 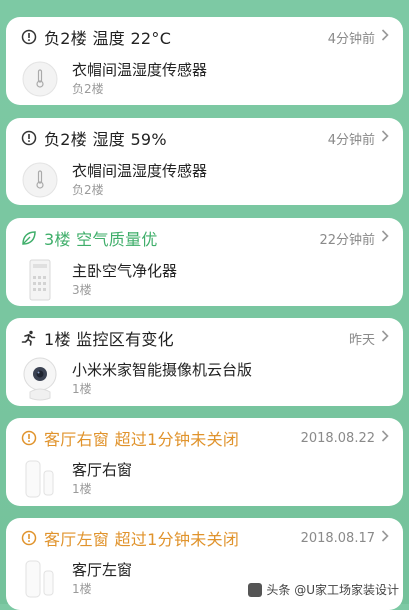 I want to click on device-location: 3楼, so click(x=82, y=290).